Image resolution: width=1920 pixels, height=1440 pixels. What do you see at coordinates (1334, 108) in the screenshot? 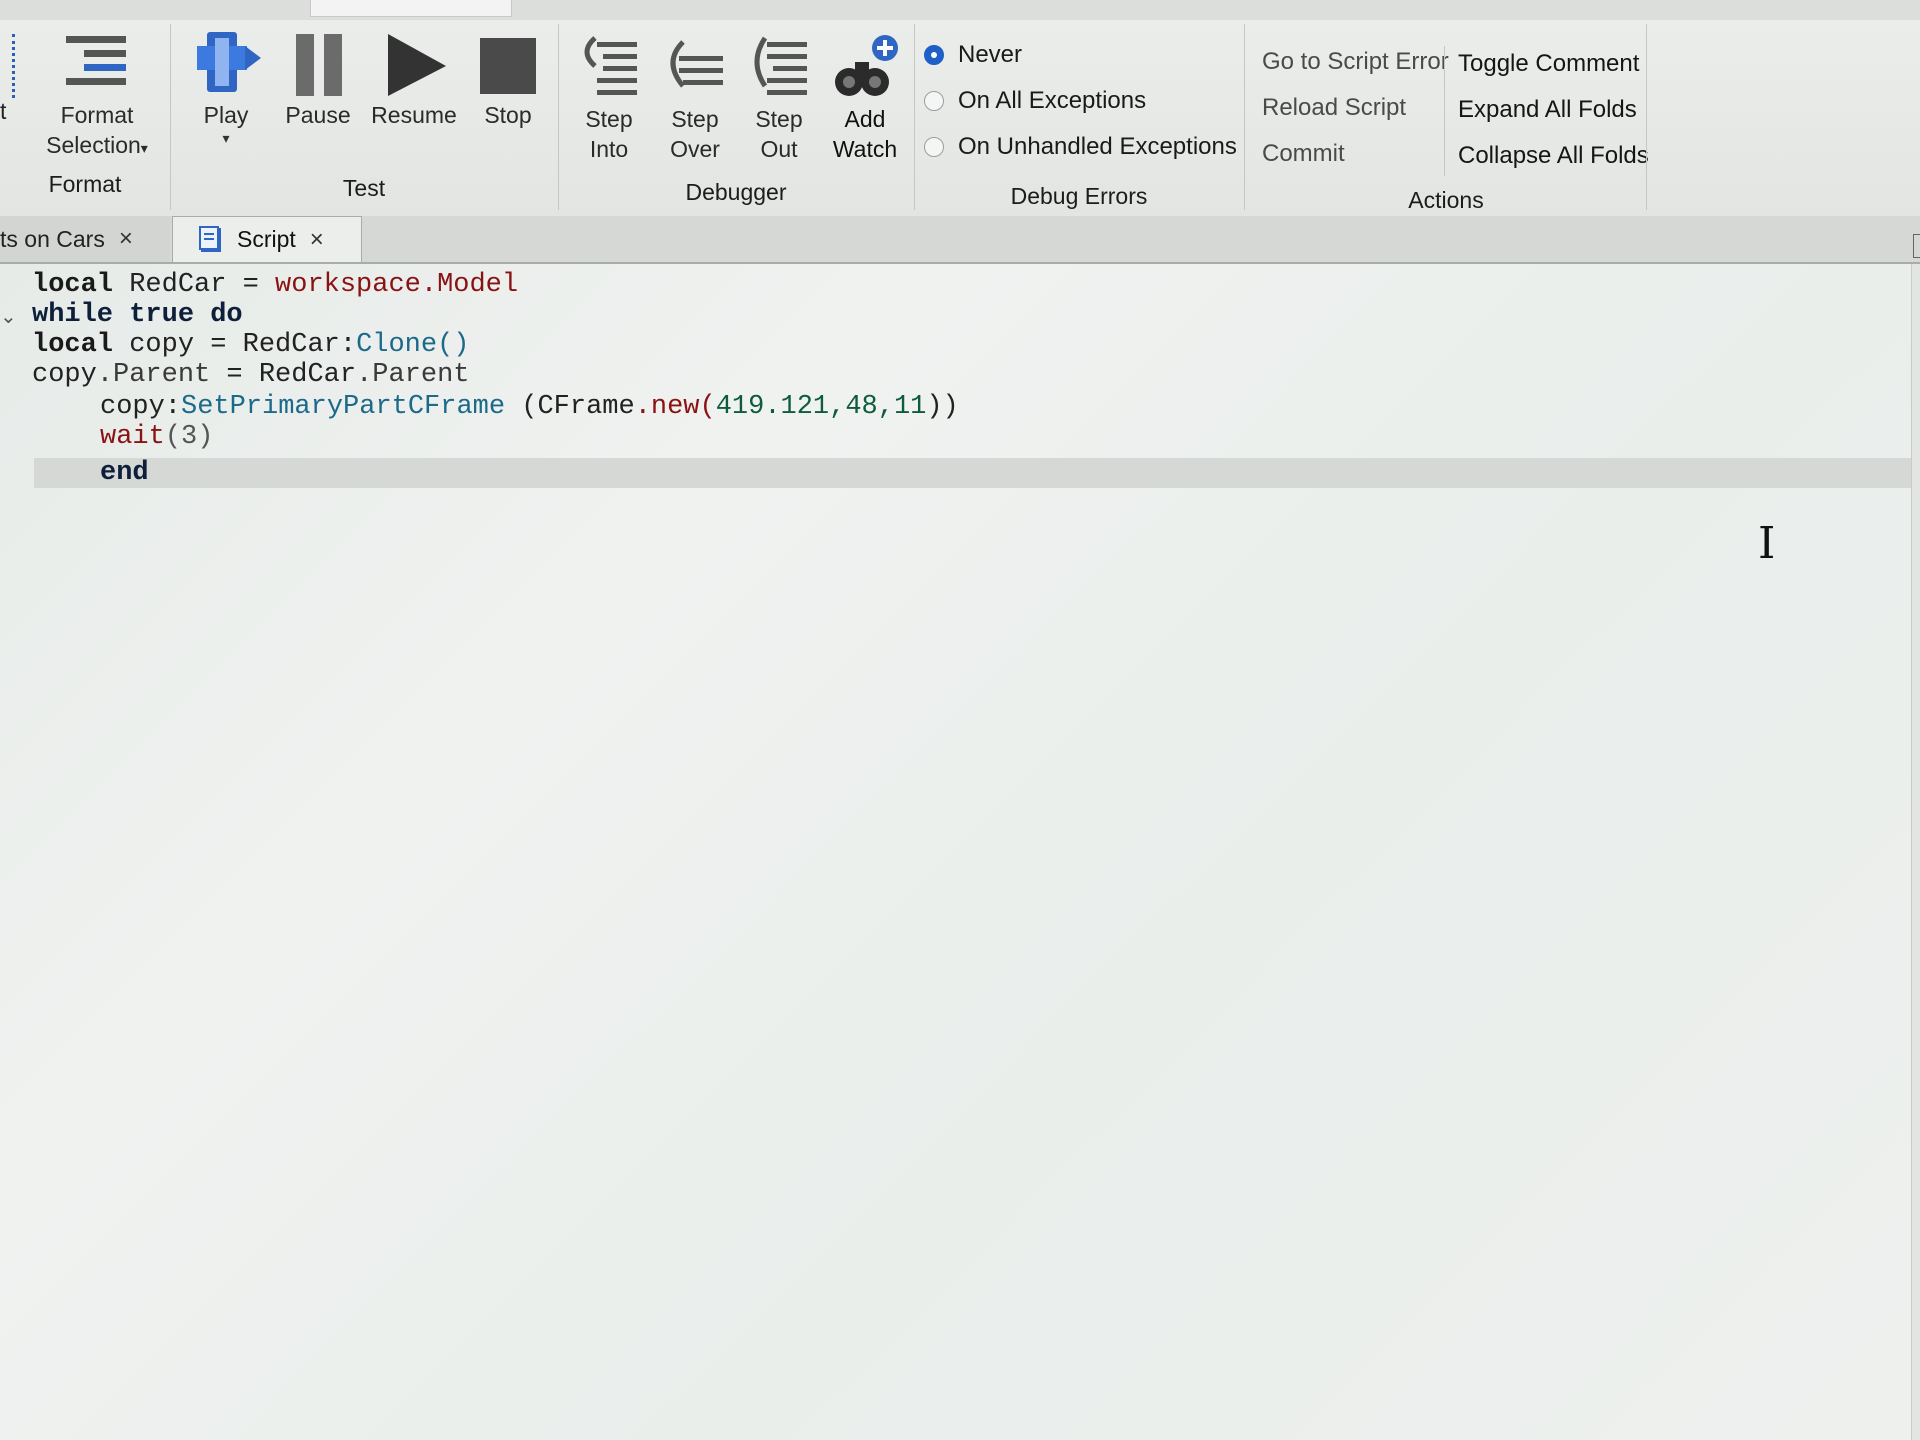
I see `reload-script-button: Reload Script` at bounding box center [1334, 108].